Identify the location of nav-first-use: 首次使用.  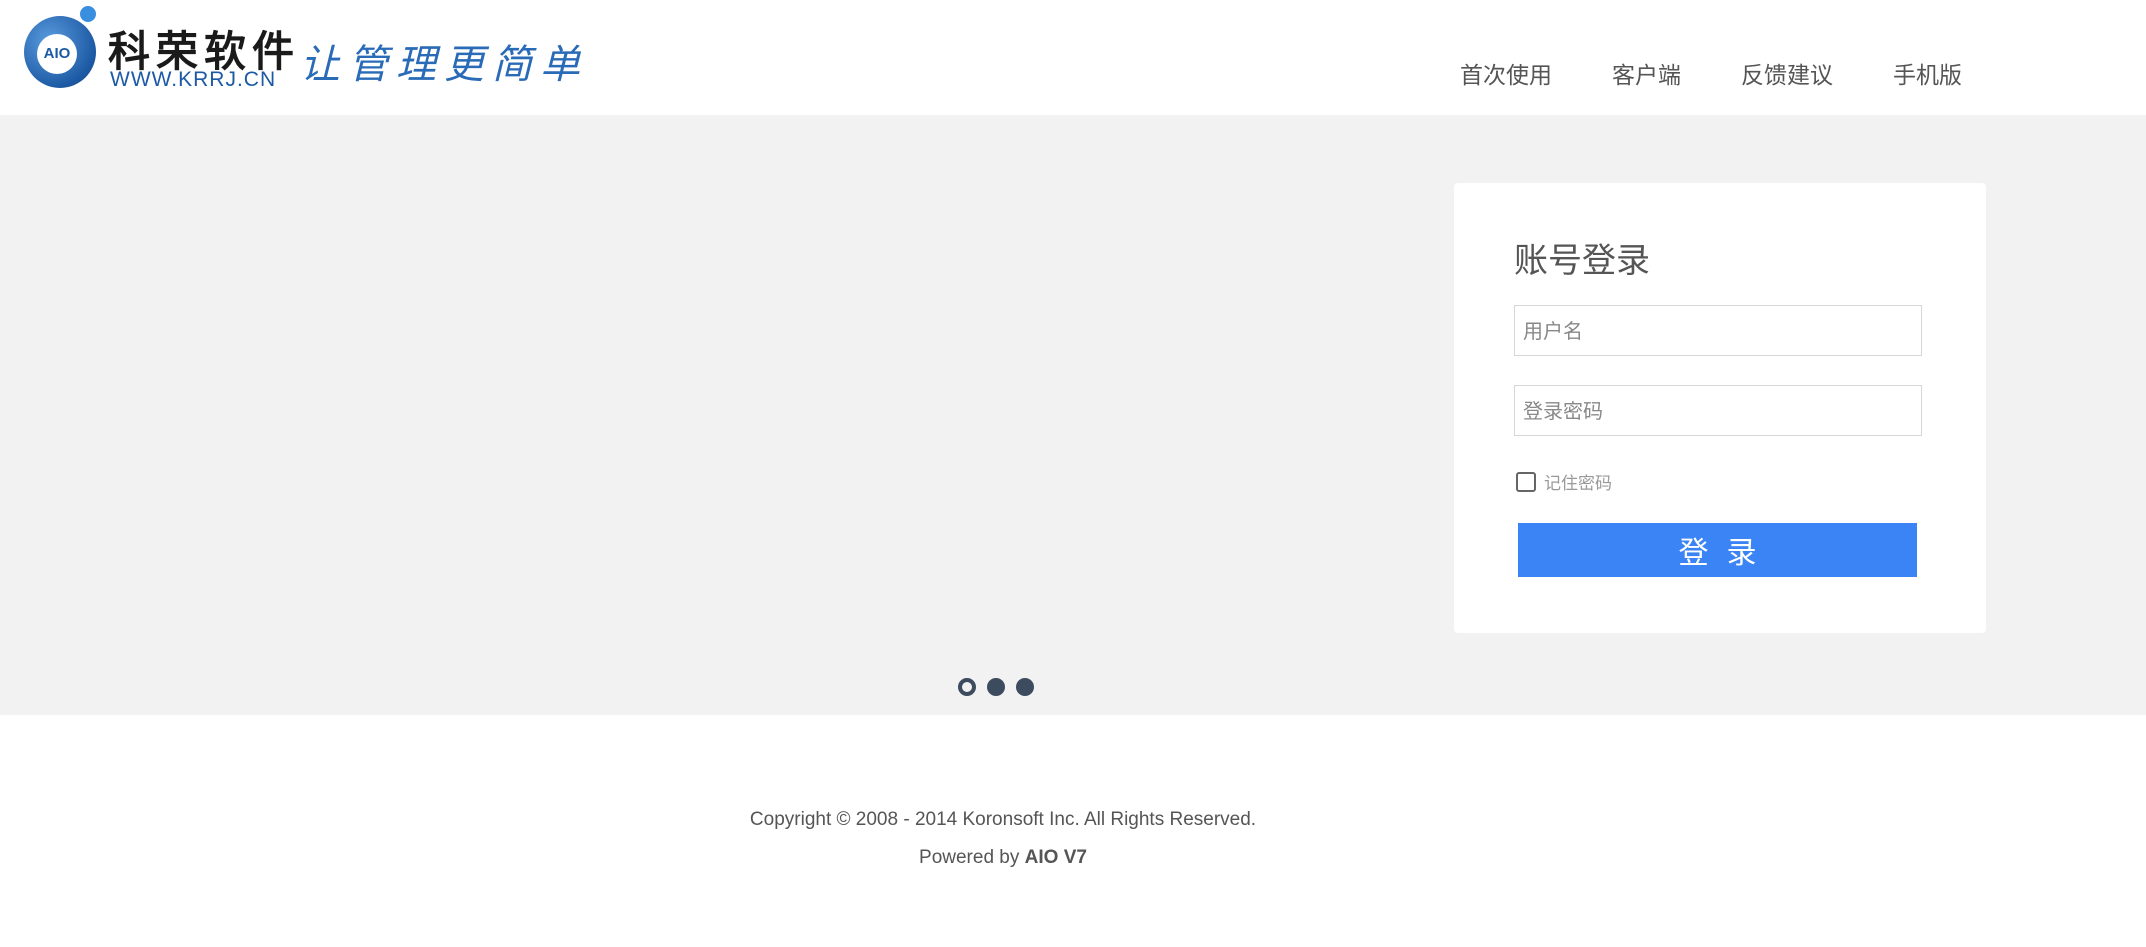
(1506, 73).